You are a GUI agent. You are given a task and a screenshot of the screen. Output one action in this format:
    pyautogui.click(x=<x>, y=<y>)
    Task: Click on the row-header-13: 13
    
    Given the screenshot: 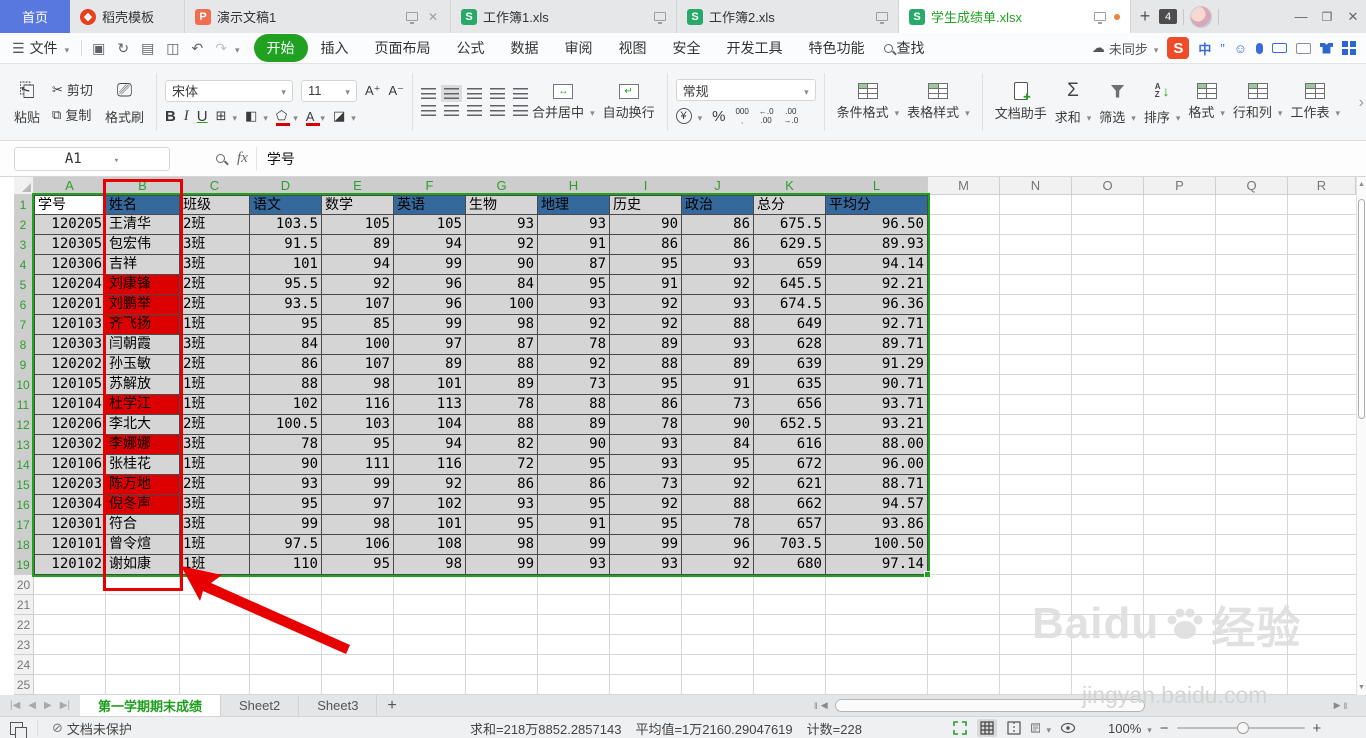 What is the action you would take?
    pyautogui.click(x=24, y=445)
    